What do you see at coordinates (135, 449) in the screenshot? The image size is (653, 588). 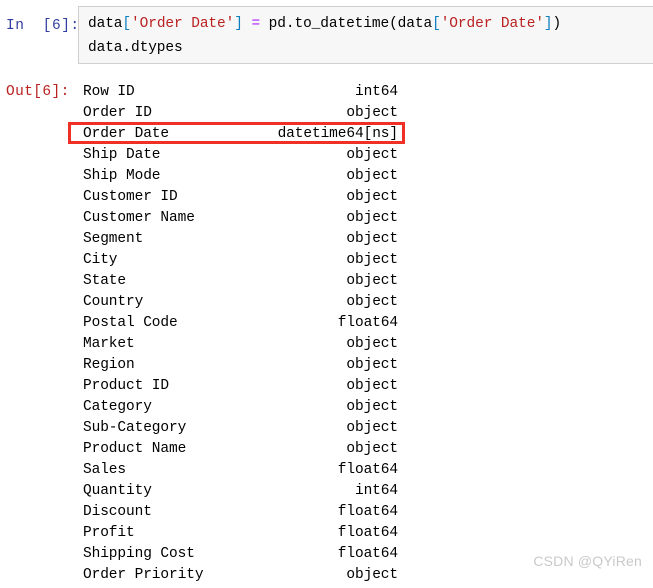 I see `dtype-column-name: Product Name` at bounding box center [135, 449].